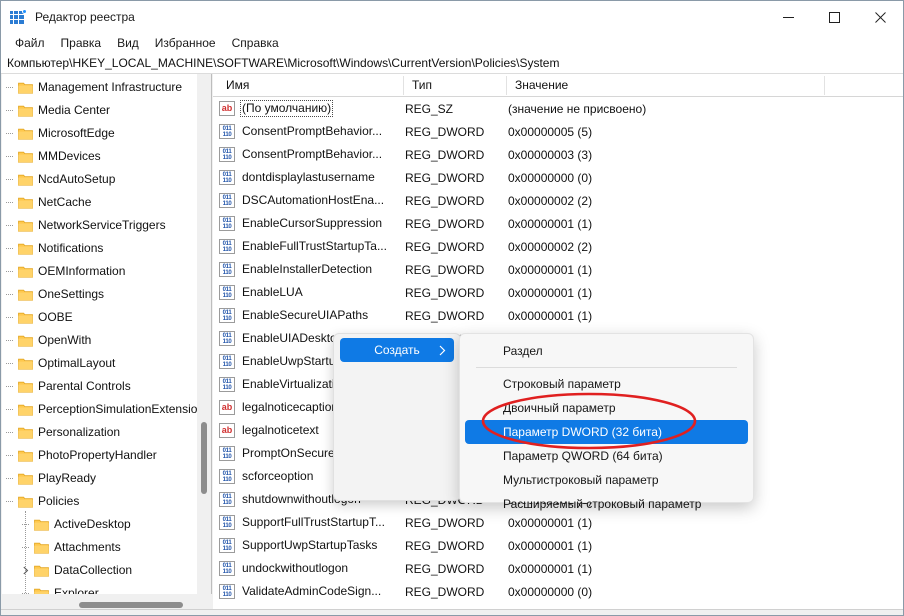  Describe the element at coordinates (99, 524) in the screenshot. I see `tree-item-activedesktop: ActiveDesktop` at that location.